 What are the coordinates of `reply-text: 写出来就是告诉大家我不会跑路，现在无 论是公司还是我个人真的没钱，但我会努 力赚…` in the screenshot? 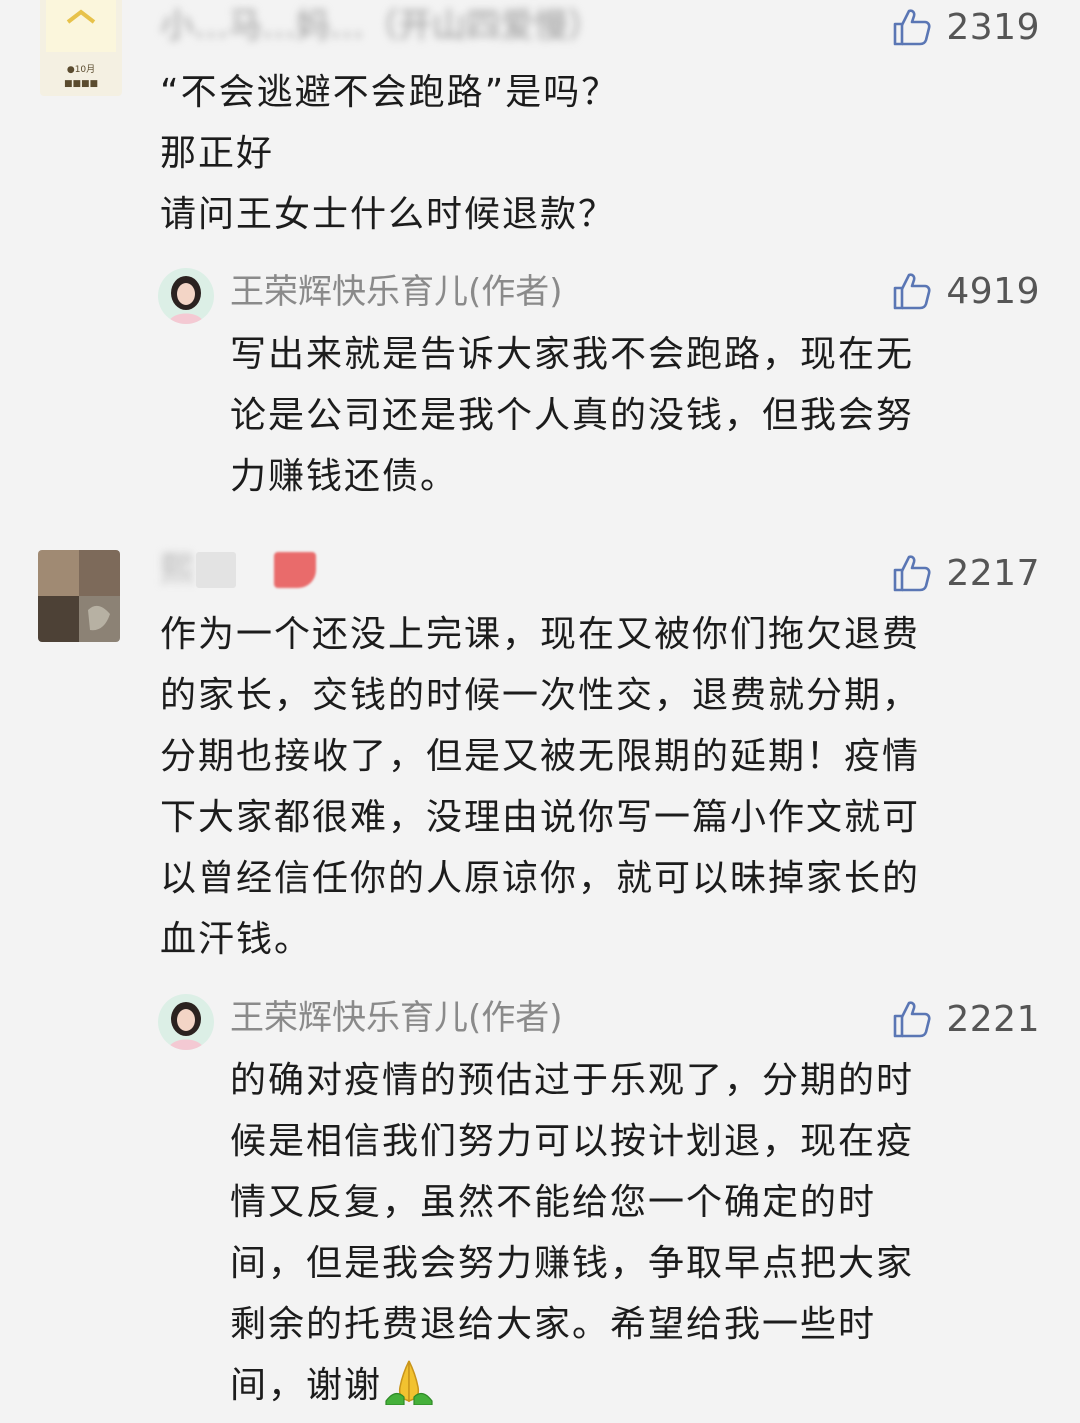 It's located at (572, 415).